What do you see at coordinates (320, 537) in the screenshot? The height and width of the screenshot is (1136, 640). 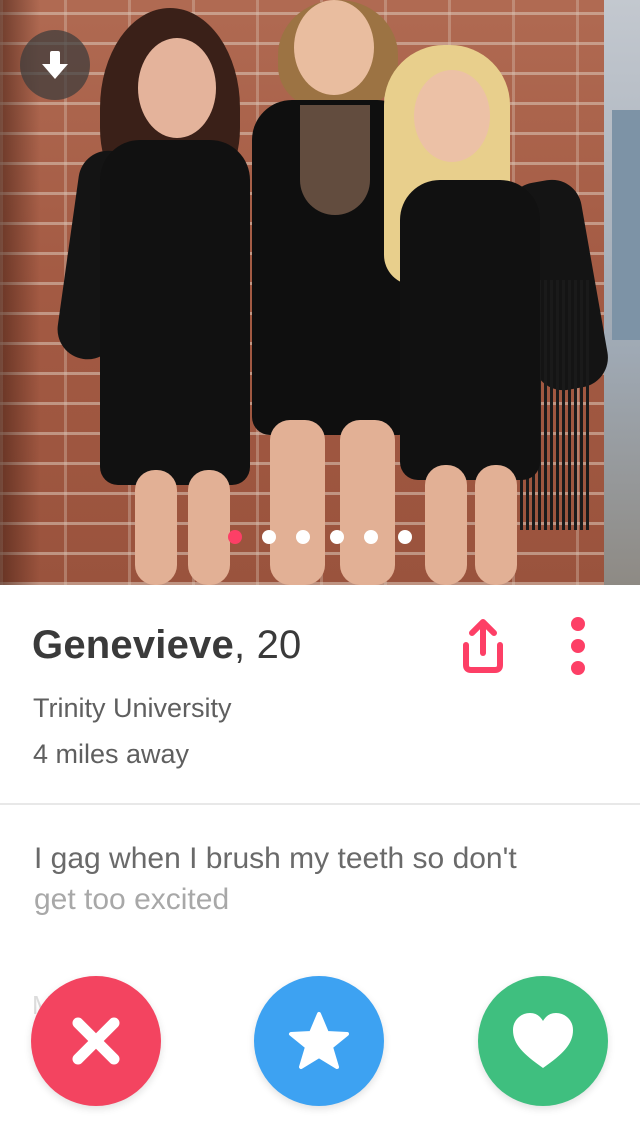 I see `photo-pagination` at bounding box center [320, 537].